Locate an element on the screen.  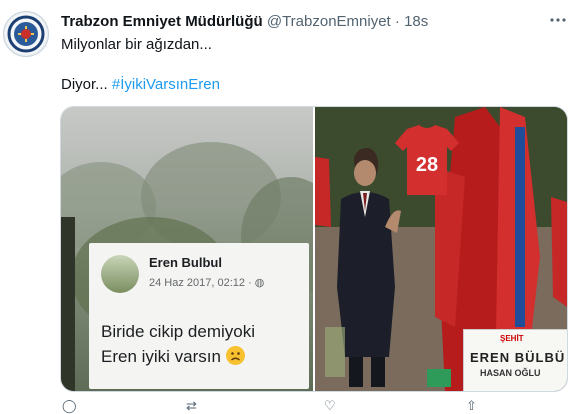
embedded-post-avatar is located at coordinates (120, 274).